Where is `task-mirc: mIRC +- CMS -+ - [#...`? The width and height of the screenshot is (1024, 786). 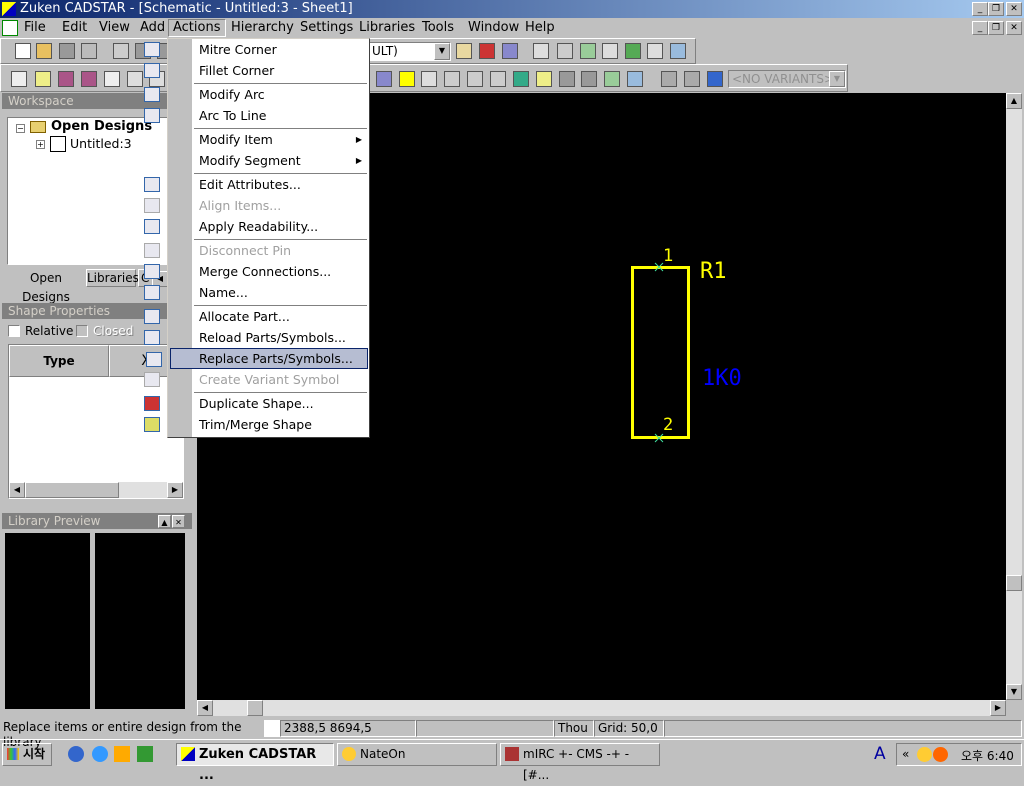
task-mirc: mIRC +- CMS -+ - [#... is located at coordinates (580, 762).